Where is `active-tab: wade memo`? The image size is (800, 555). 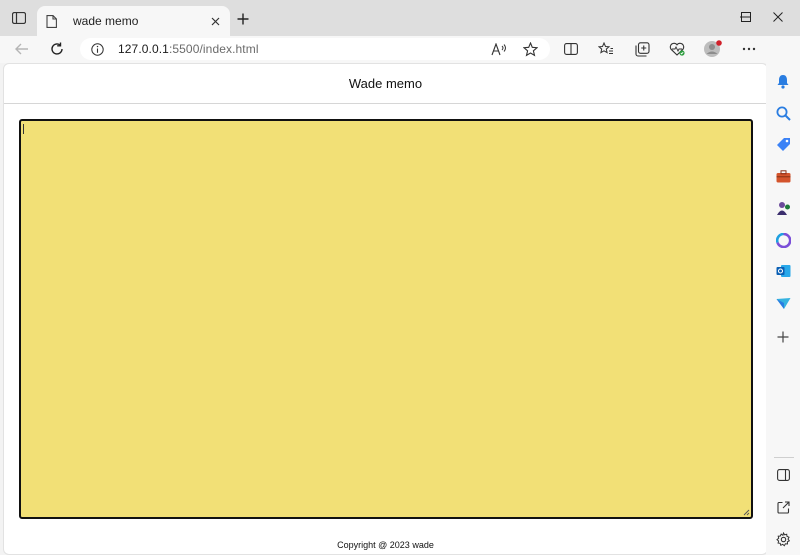
active-tab: wade memo is located at coordinates (133, 21).